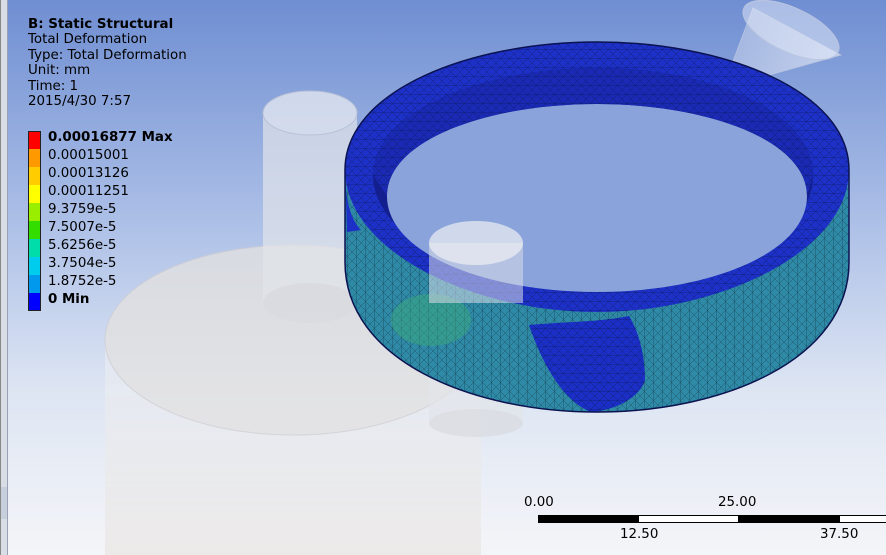 This screenshot has height=555, width=886. Describe the element at coordinates (101, 24) in the screenshot. I see `system-title: B: Static Structural` at that location.